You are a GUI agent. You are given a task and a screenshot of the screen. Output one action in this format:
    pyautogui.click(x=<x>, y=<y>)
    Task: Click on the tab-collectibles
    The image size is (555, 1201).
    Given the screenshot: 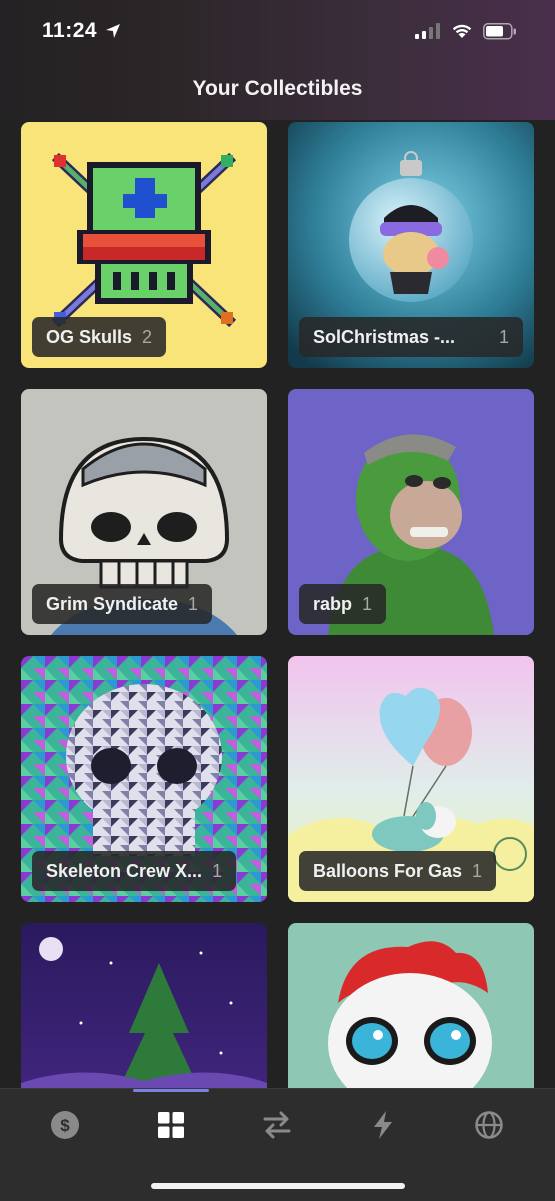 What is the action you would take?
    pyautogui.click(x=171, y=1125)
    